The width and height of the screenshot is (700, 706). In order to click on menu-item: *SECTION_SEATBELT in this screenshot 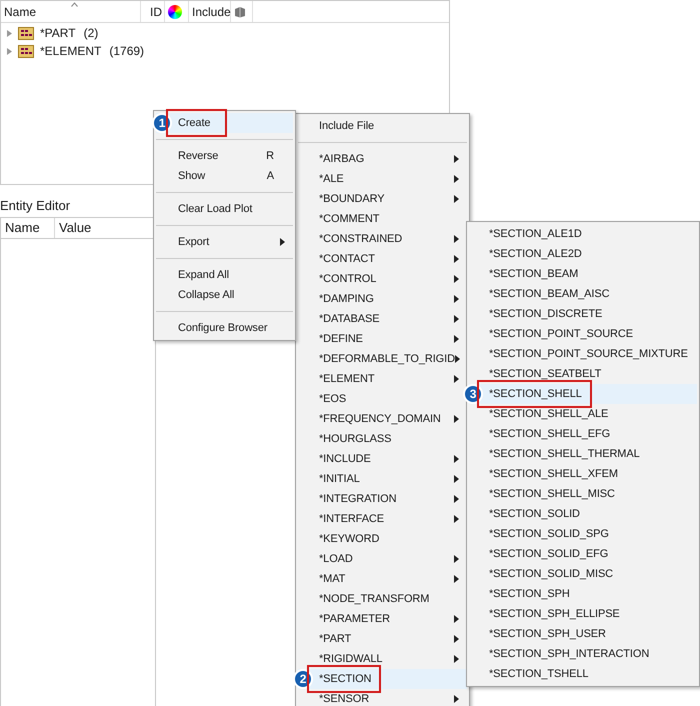, I will do `click(583, 374)`.